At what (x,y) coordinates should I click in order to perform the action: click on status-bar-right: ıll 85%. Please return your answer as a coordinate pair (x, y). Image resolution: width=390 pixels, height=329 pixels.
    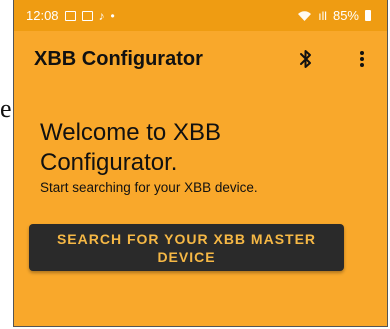
    Looking at the image, I should click on (334, 15).